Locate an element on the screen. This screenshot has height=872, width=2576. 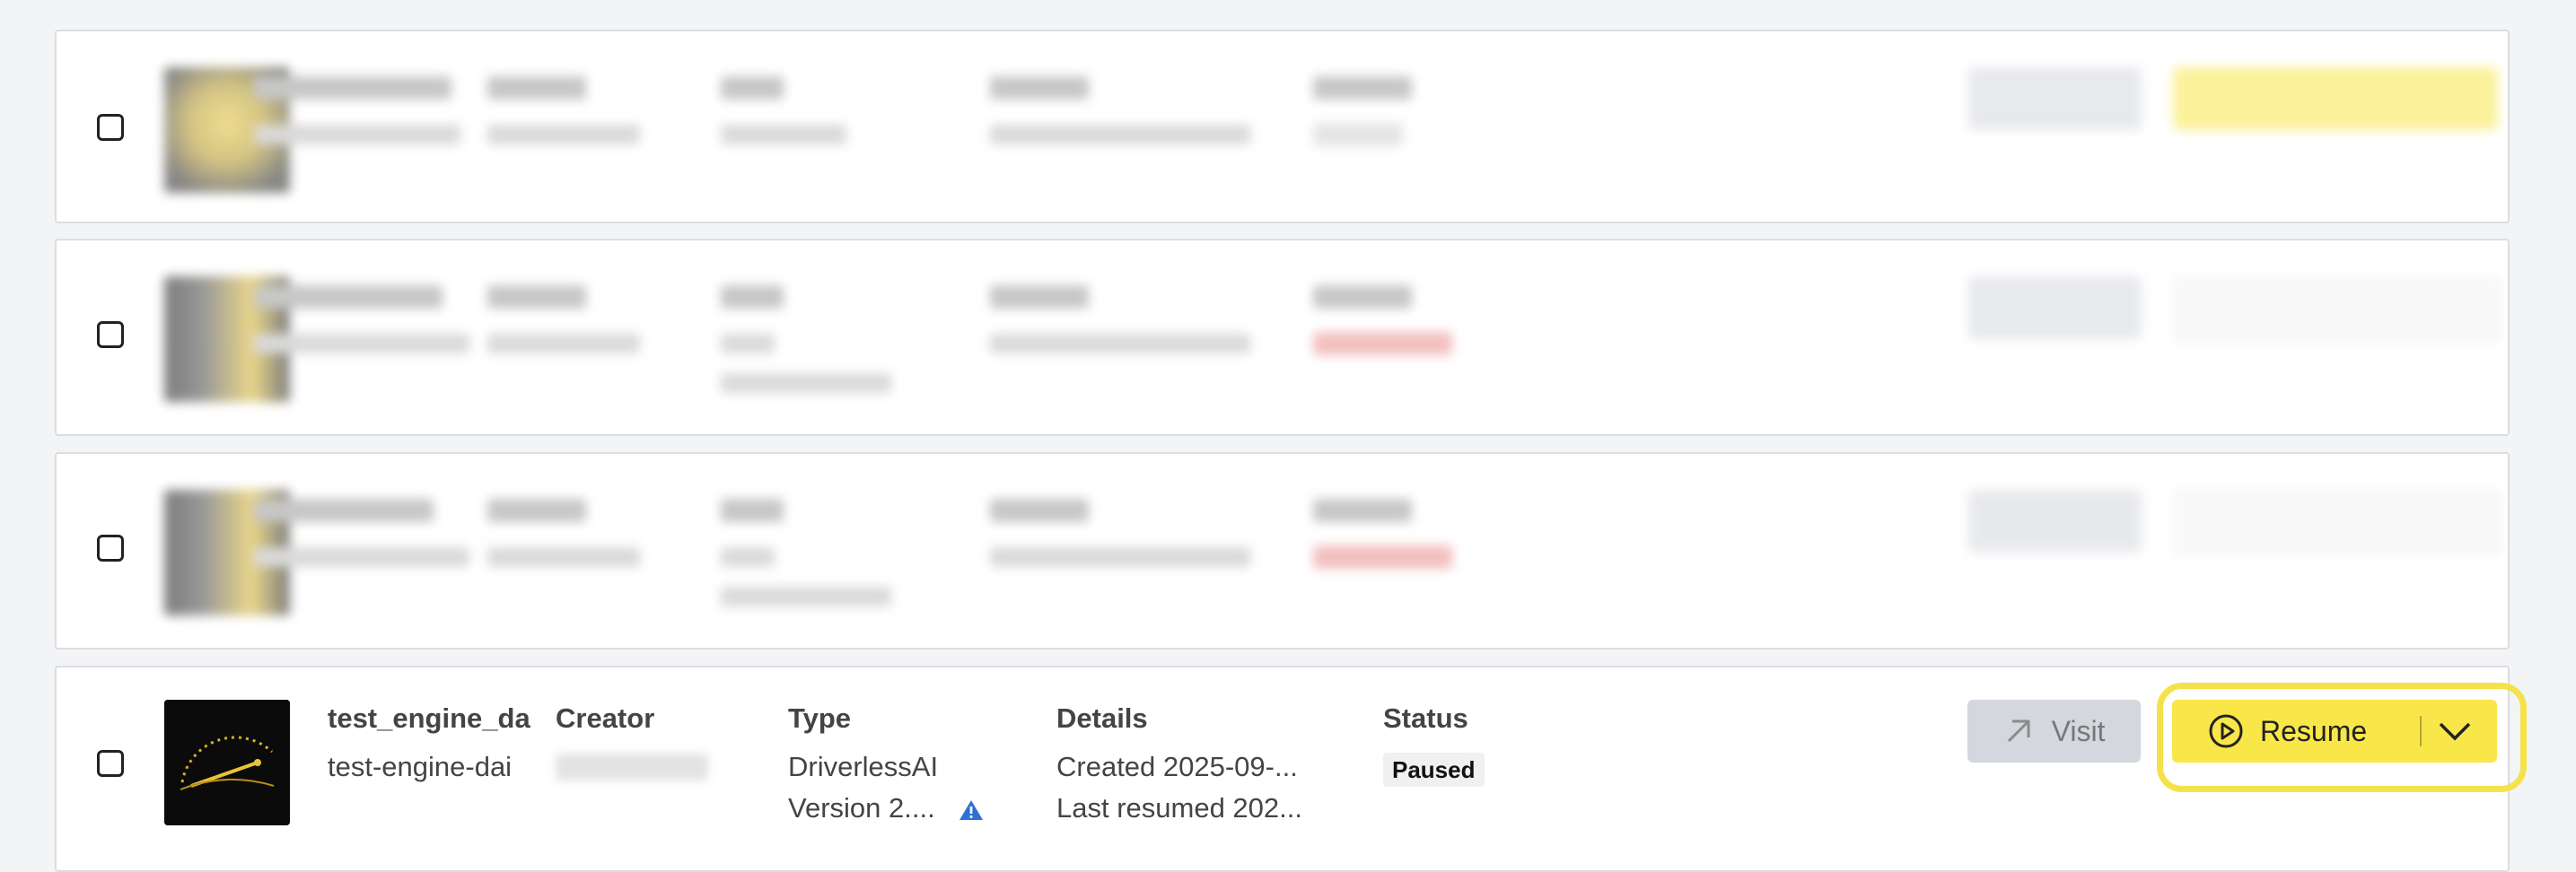
app-slug: test-engine-dai is located at coordinates (420, 767).